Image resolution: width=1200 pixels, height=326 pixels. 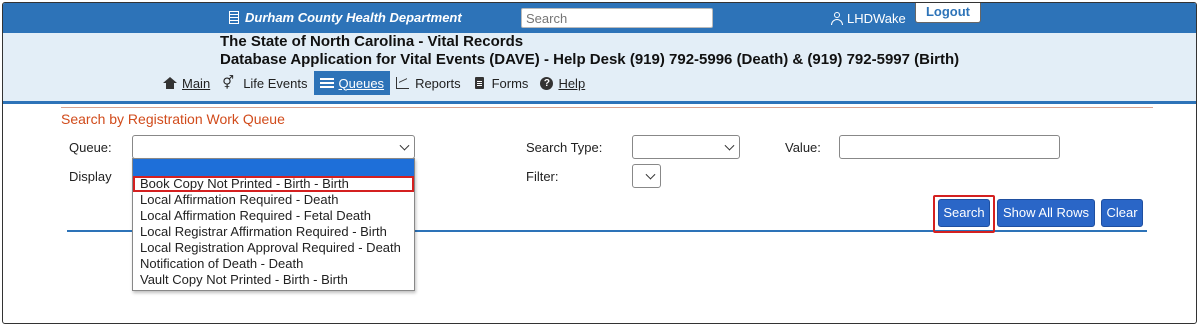 What do you see at coordinates (1046, 213) in the screenshot?
I see `show-all-rows-button: Show All Rows` at bounding box center [1046, 213].